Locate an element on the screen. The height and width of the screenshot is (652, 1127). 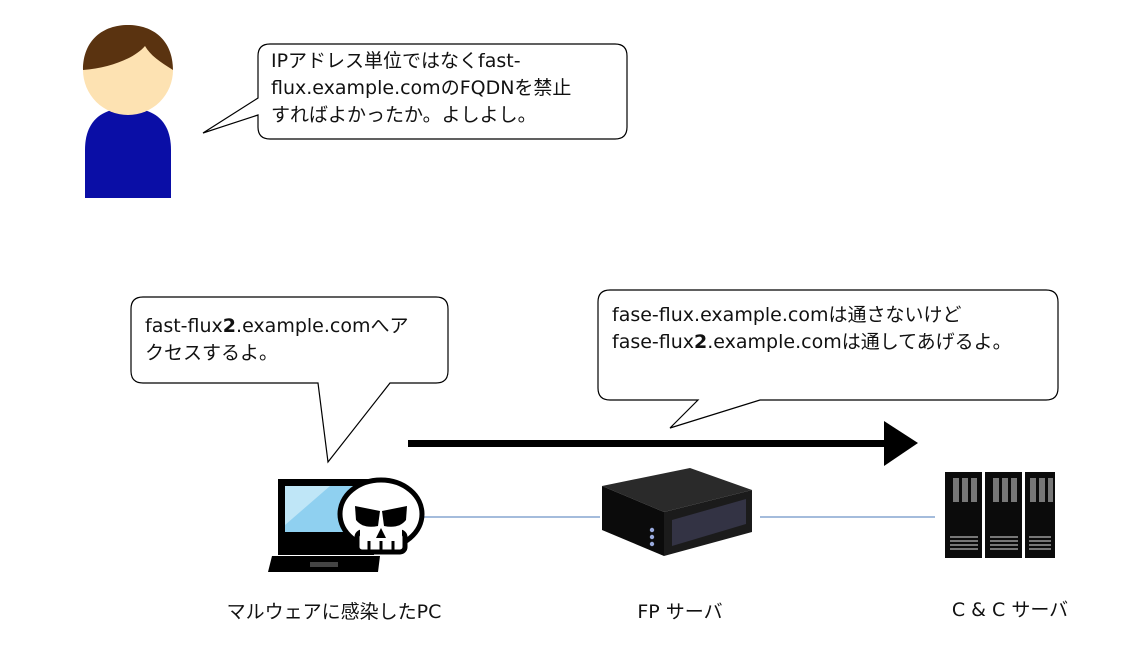
pc-bubble-line1: fast-flux2.example.comへア is located at coordinates (276, 326).